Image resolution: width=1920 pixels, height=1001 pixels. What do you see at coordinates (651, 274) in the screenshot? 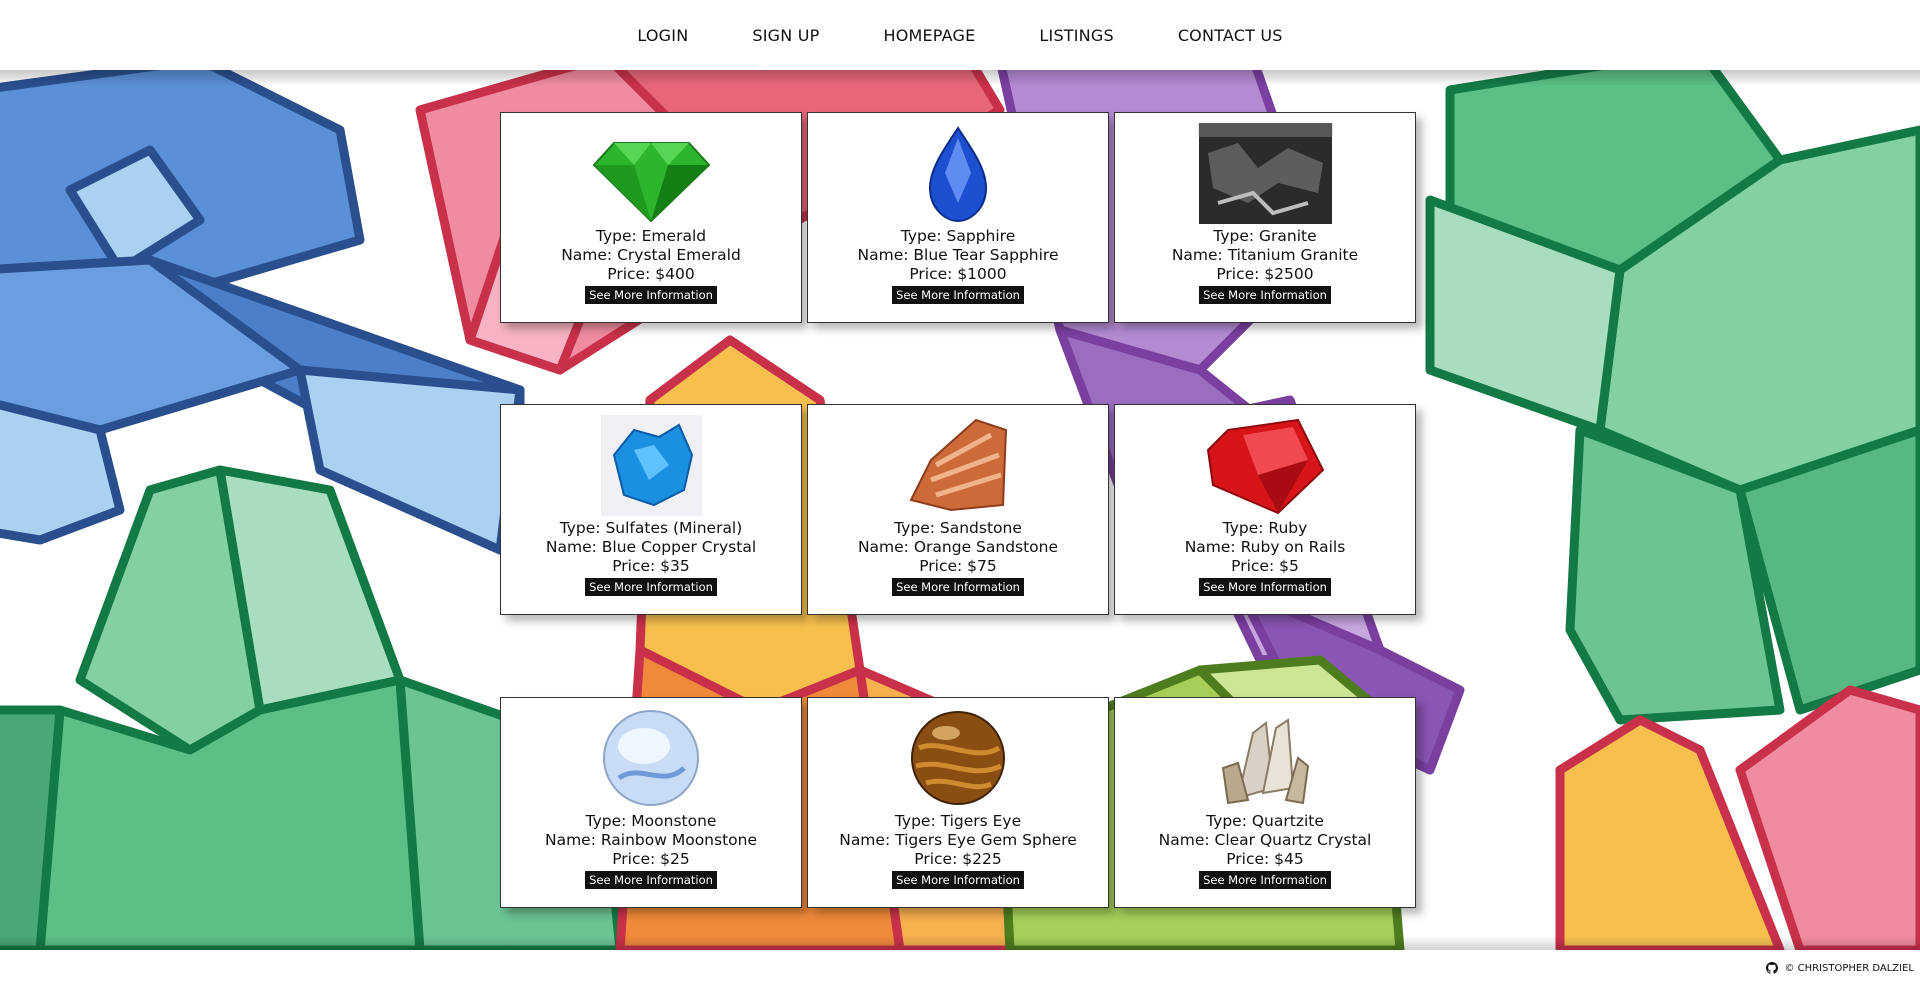
I see `listing-price: Price: $400` at bounding box center [651, 274].